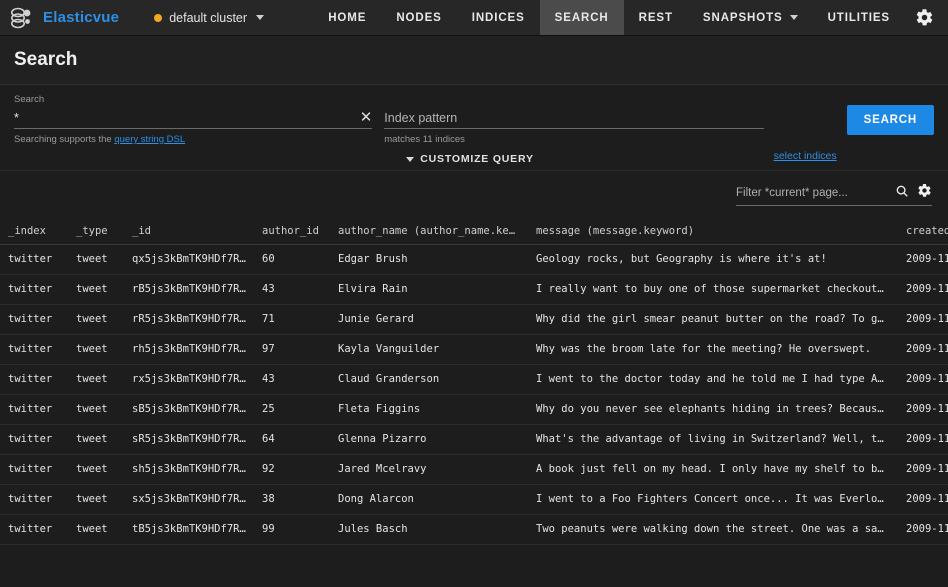  Describe the element at coordinates (81, 17) in the screenshot. I see `brand-name: Elasticvue` at that location.